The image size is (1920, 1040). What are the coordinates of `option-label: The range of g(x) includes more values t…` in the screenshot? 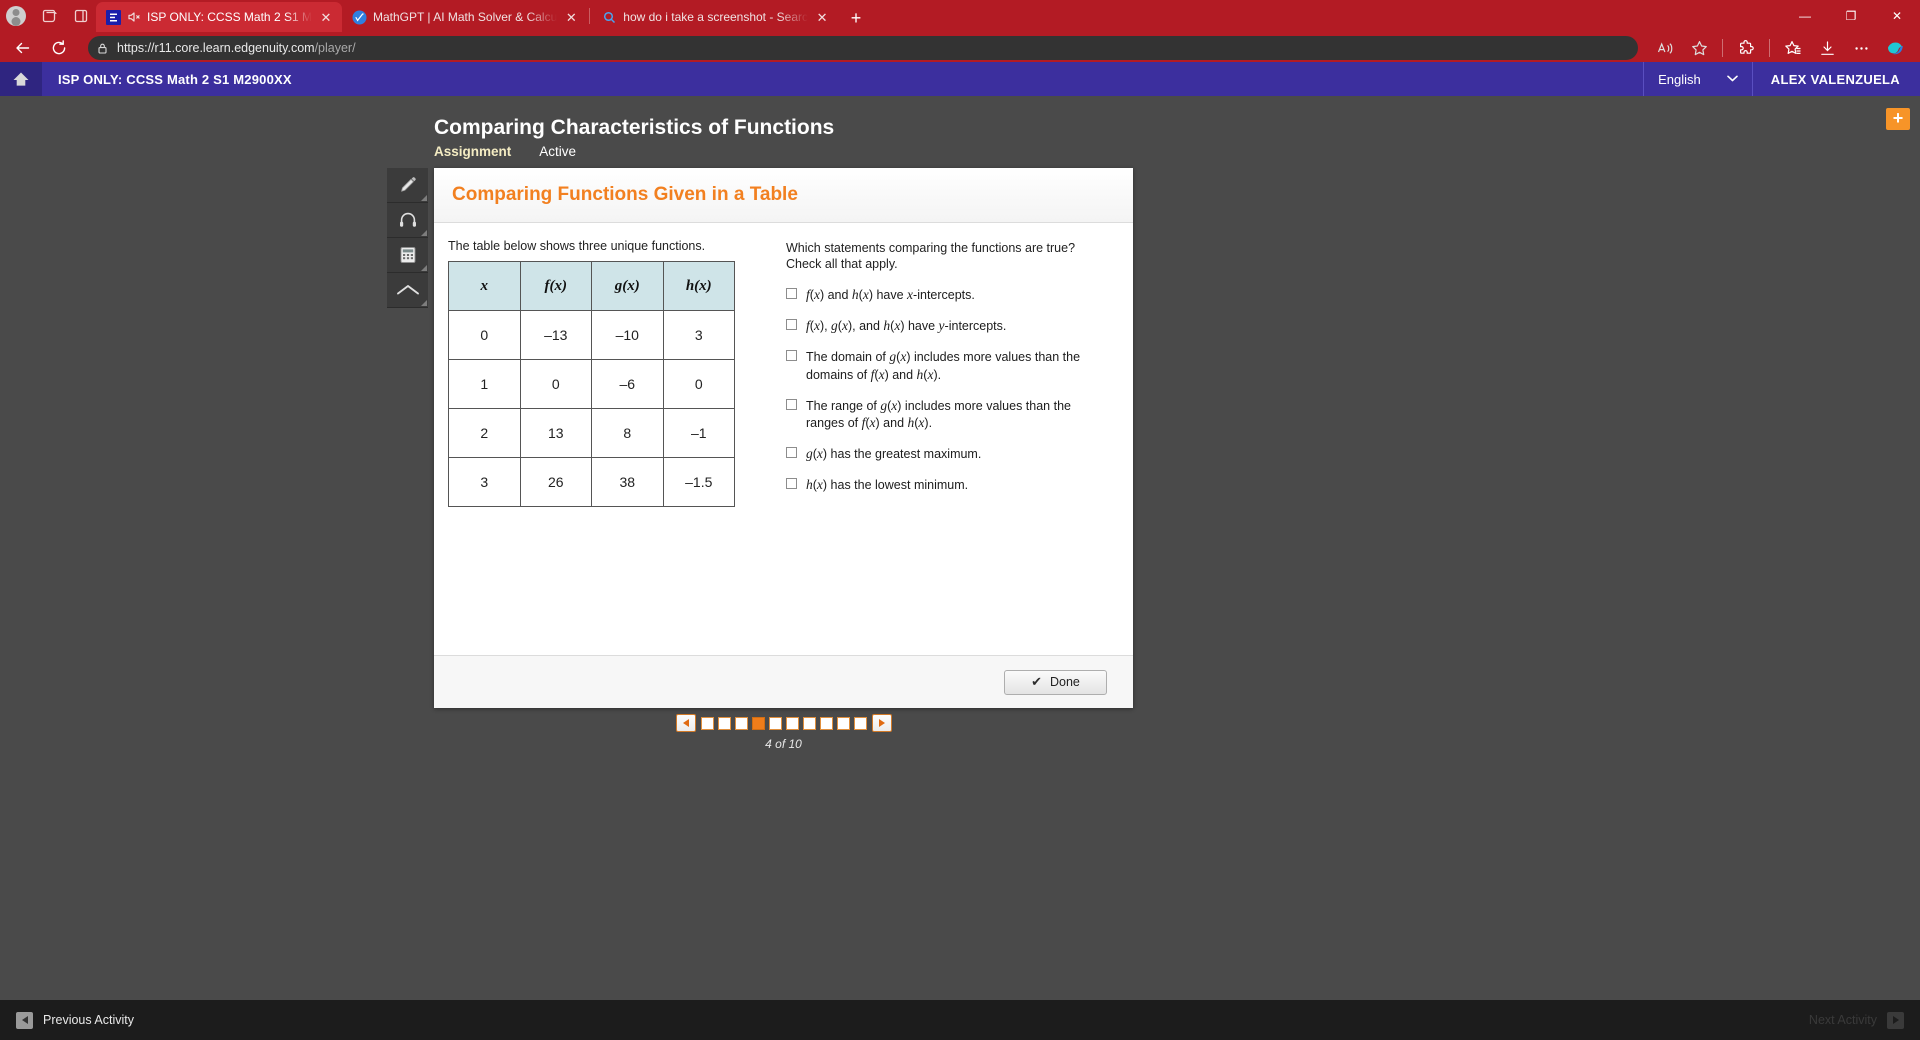 It's located at (938, 414).